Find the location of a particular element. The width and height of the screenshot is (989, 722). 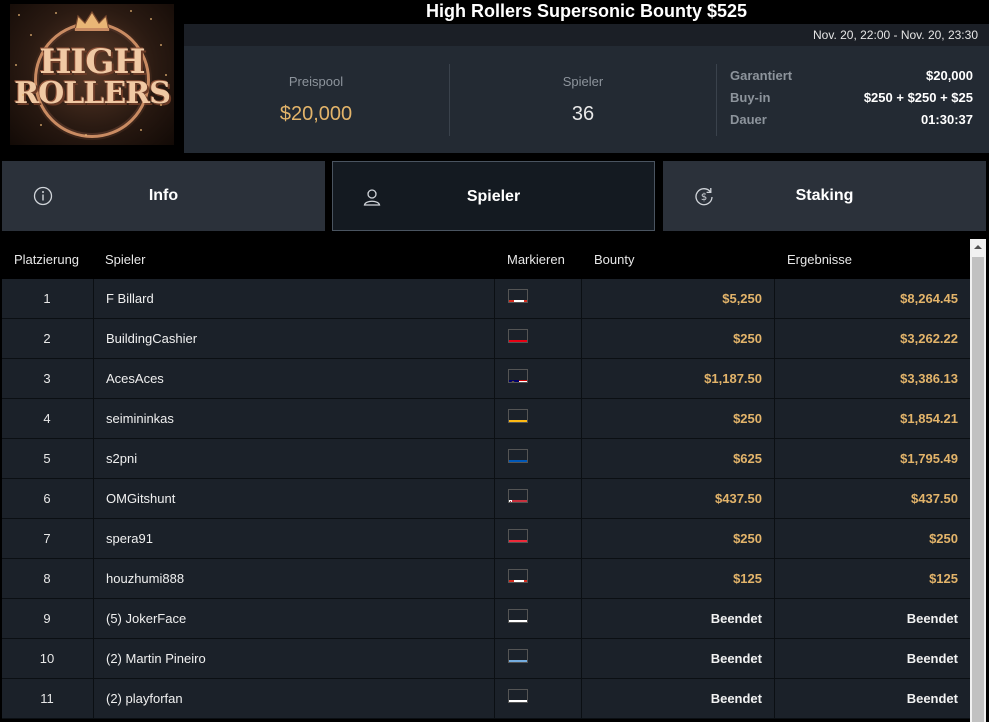

bounty-cell: $125 is located at coordinates (677, 578).